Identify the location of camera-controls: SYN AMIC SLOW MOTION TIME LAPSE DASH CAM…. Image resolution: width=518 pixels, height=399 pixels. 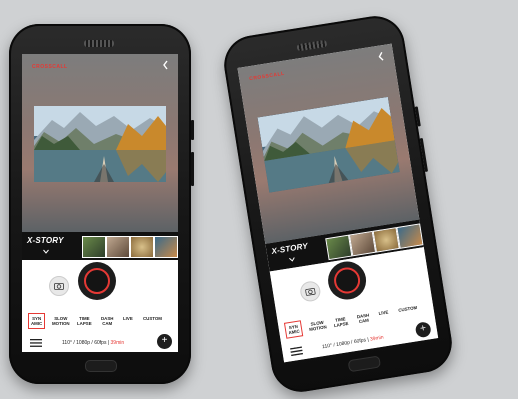
(100, 306).